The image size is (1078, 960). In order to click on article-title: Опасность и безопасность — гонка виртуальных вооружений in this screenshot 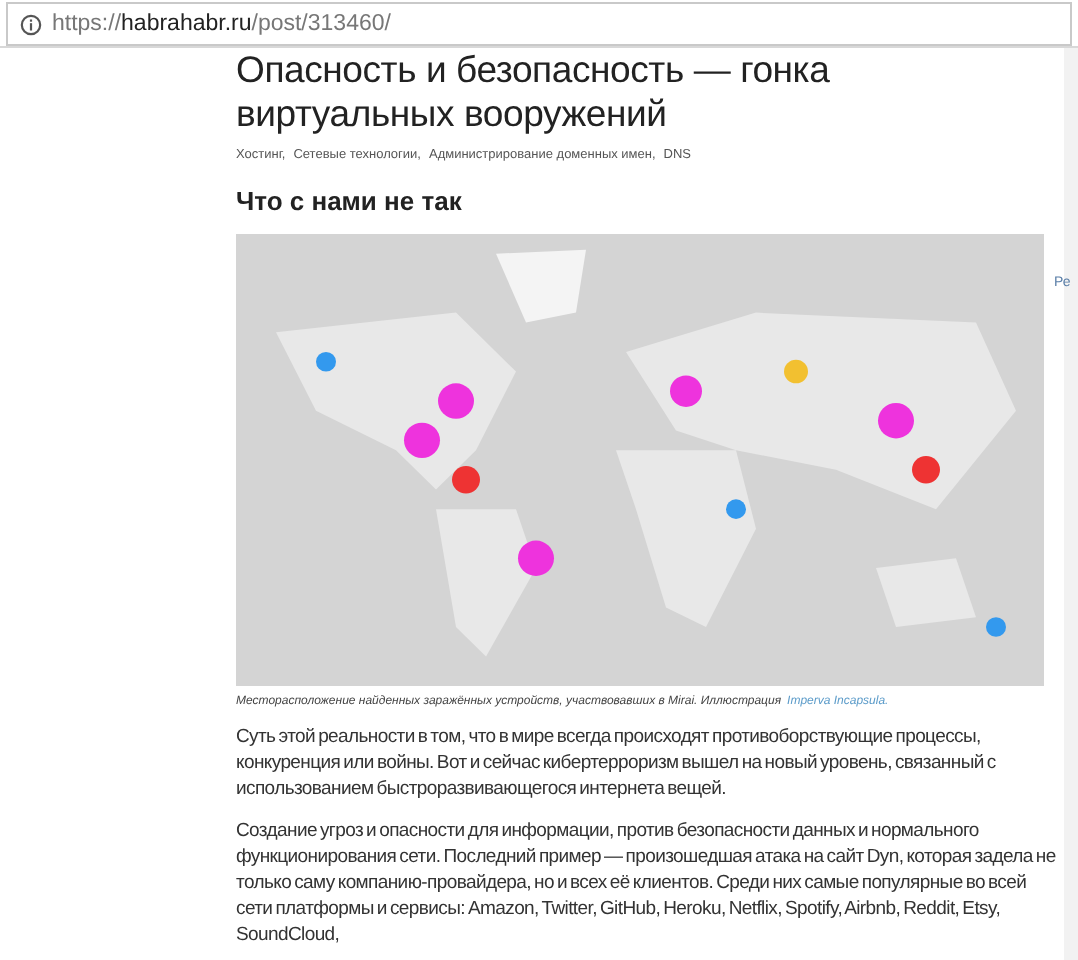, I will do `click(534, 92)`.